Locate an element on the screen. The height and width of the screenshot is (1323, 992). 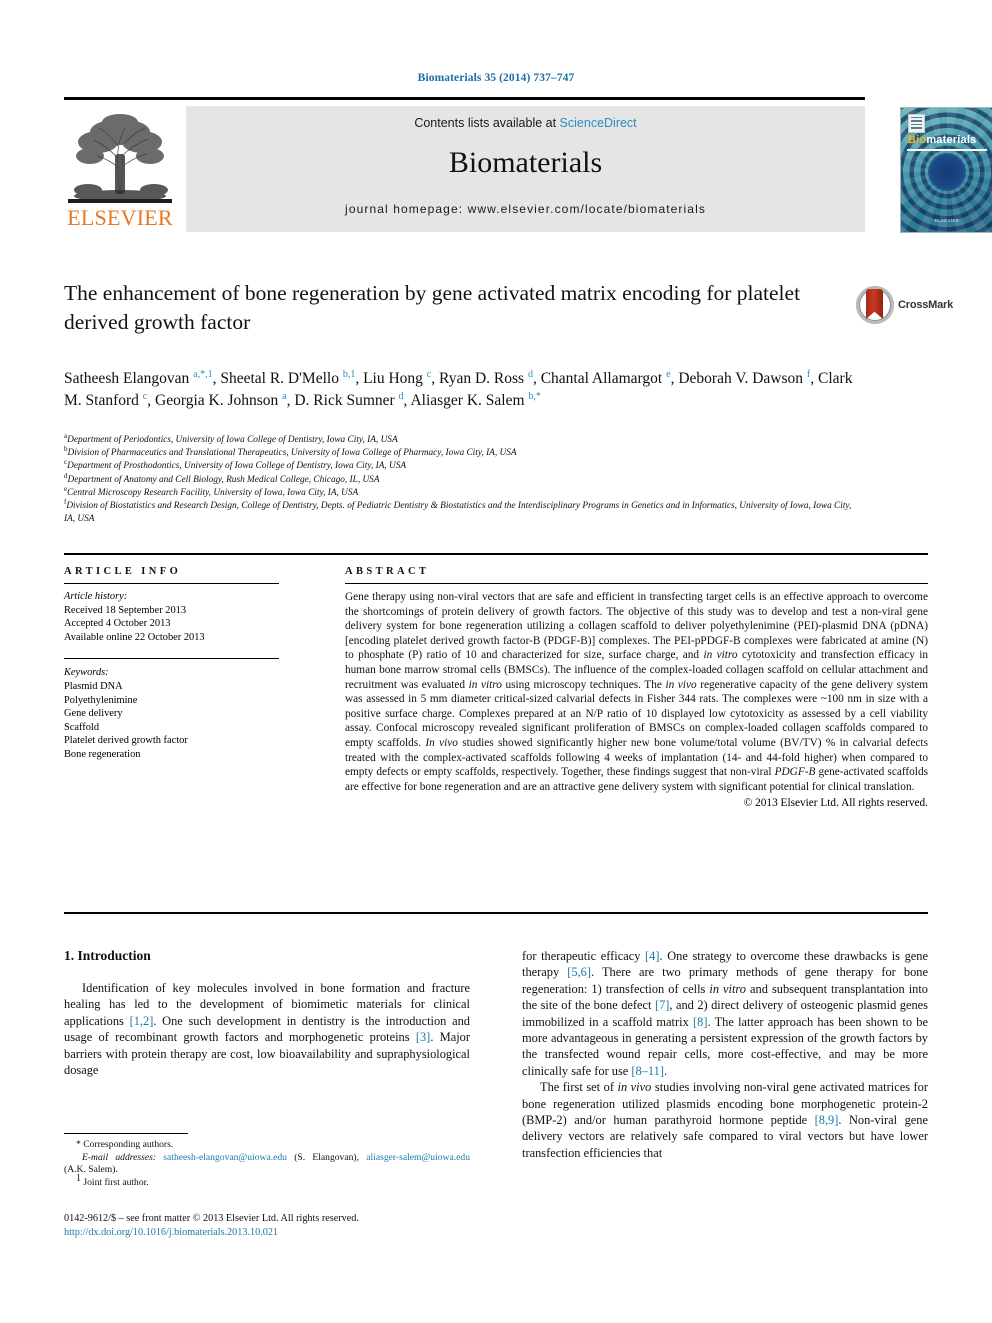
article-info-heading: ARTICLE INFO is located at coordinates (123, 571).